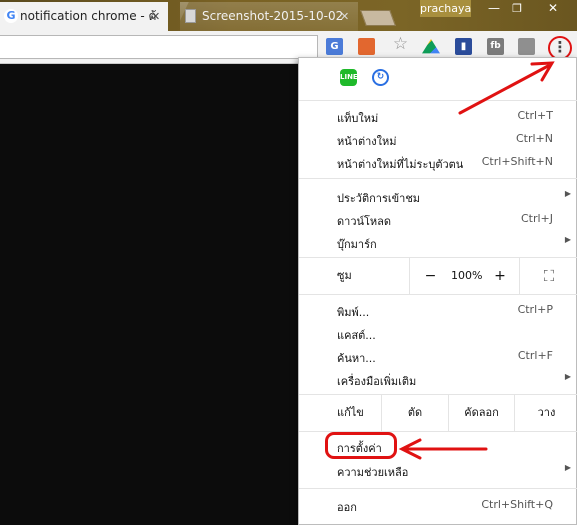 The height and width of the screenshot is (525, 577). Describe the element at coordinates (481, 413) in the screenshot. I see `copy-button: คัดลอก` at that location.